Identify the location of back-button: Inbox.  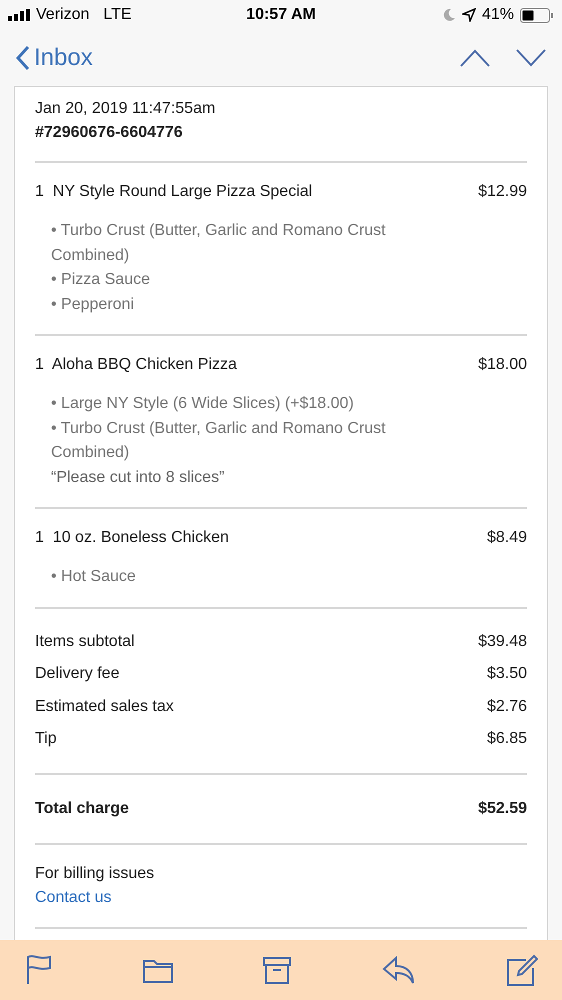
(54, 58).